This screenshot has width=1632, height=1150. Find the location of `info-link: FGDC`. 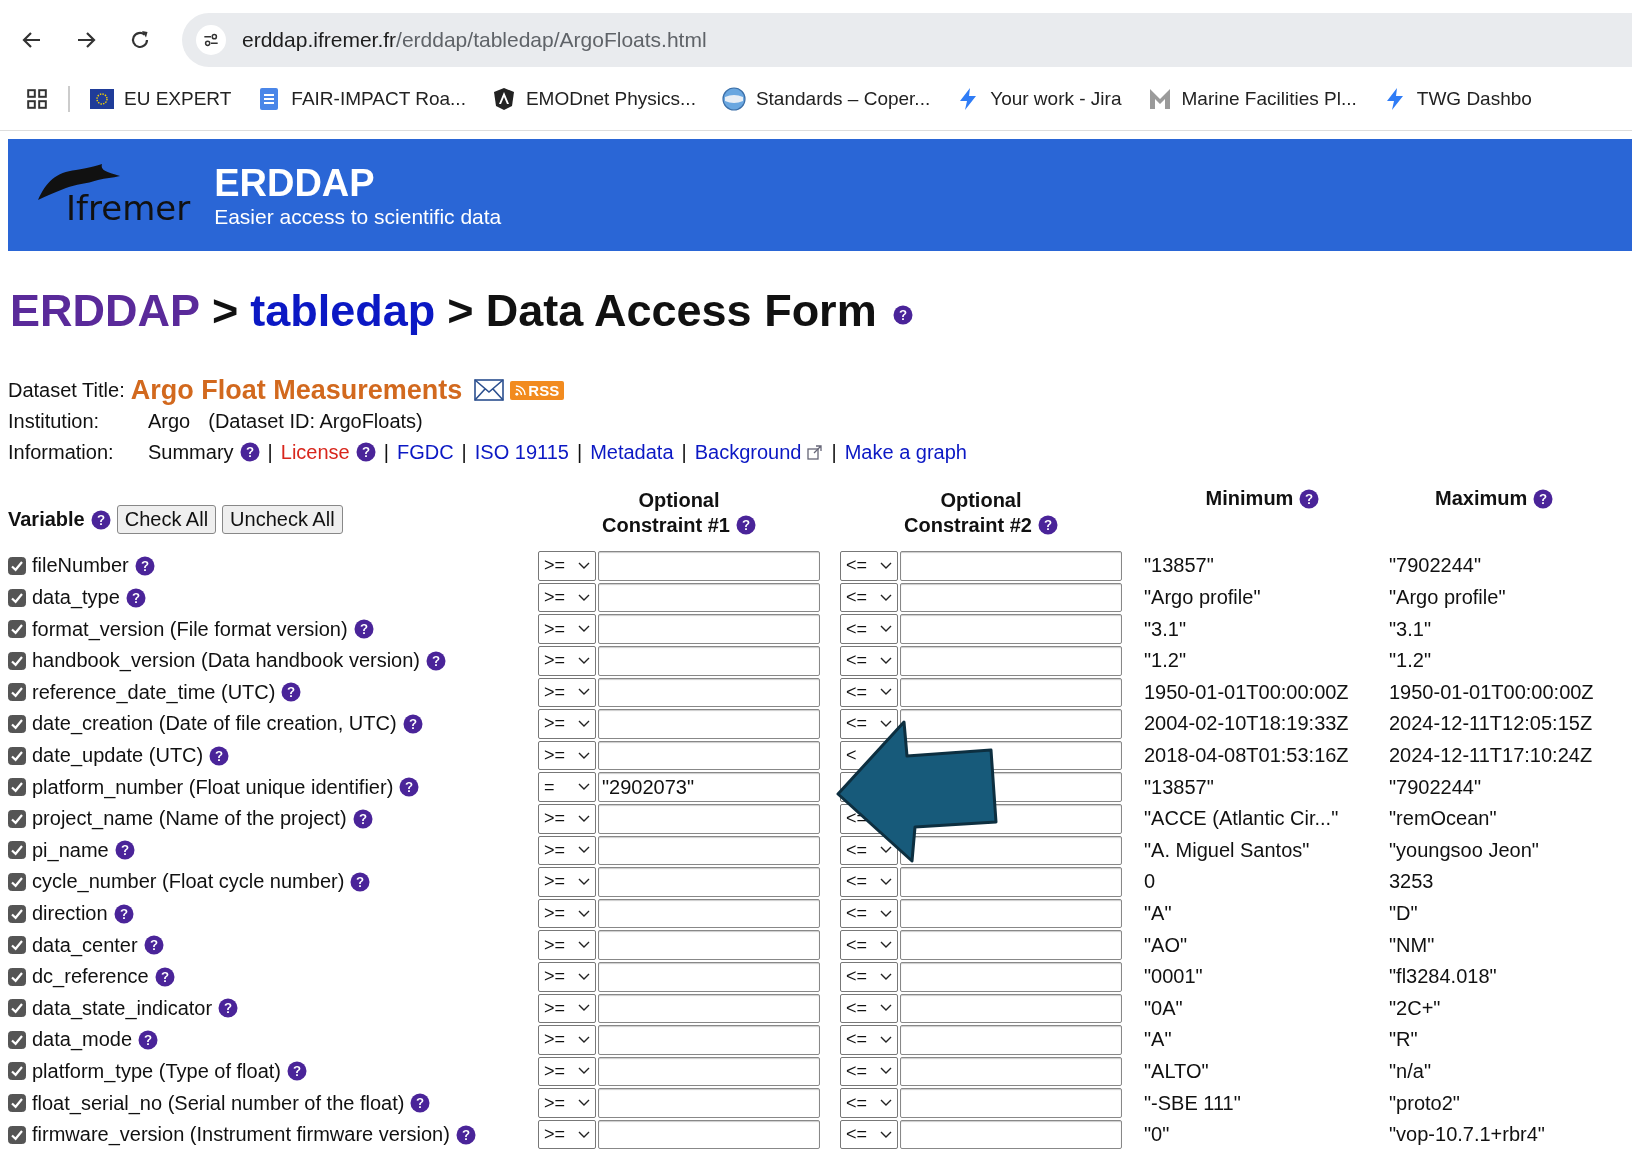

info-link: FGDC is located at coordinates (425, 452).